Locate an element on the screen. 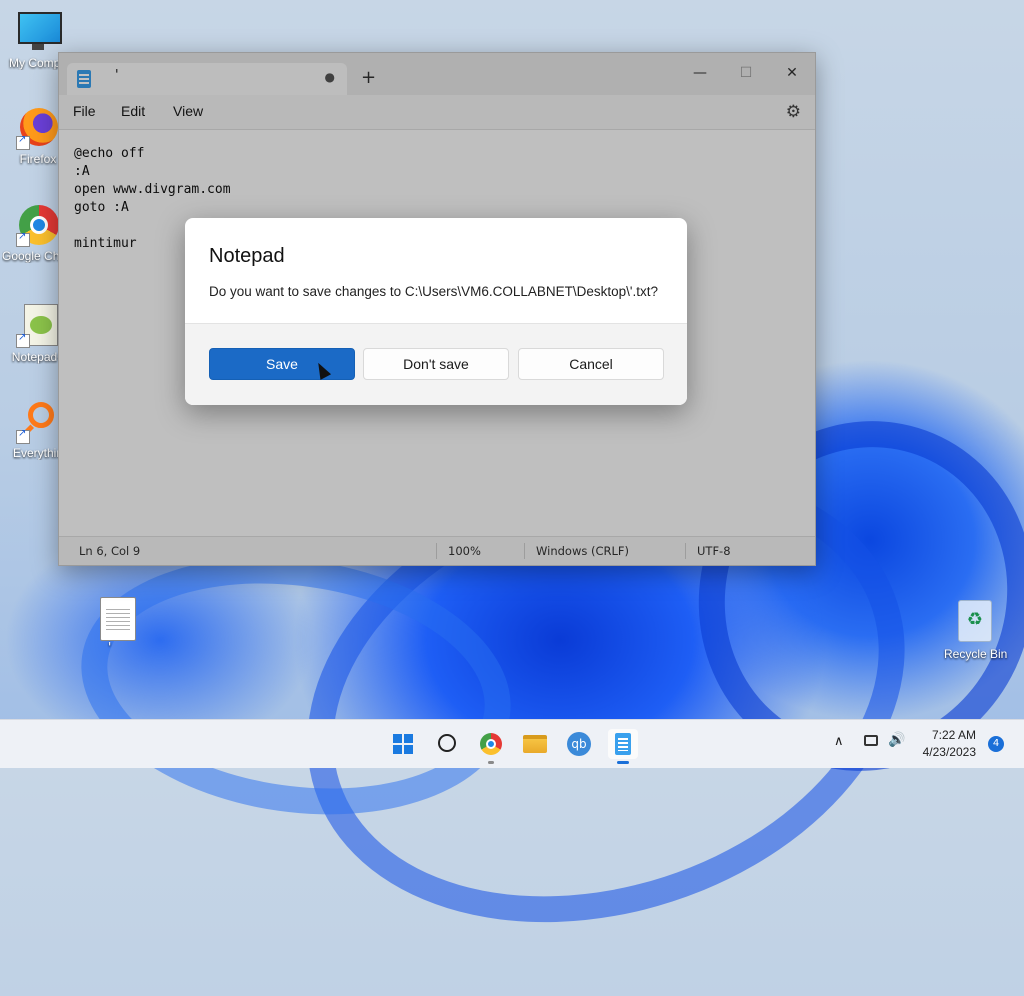 Image resolution: width=1024 pixels, height=996 pixels. taskbar: qb ∧ 🔊 7:22 AM 4/23/2023 is located at coordinates (512, 743).